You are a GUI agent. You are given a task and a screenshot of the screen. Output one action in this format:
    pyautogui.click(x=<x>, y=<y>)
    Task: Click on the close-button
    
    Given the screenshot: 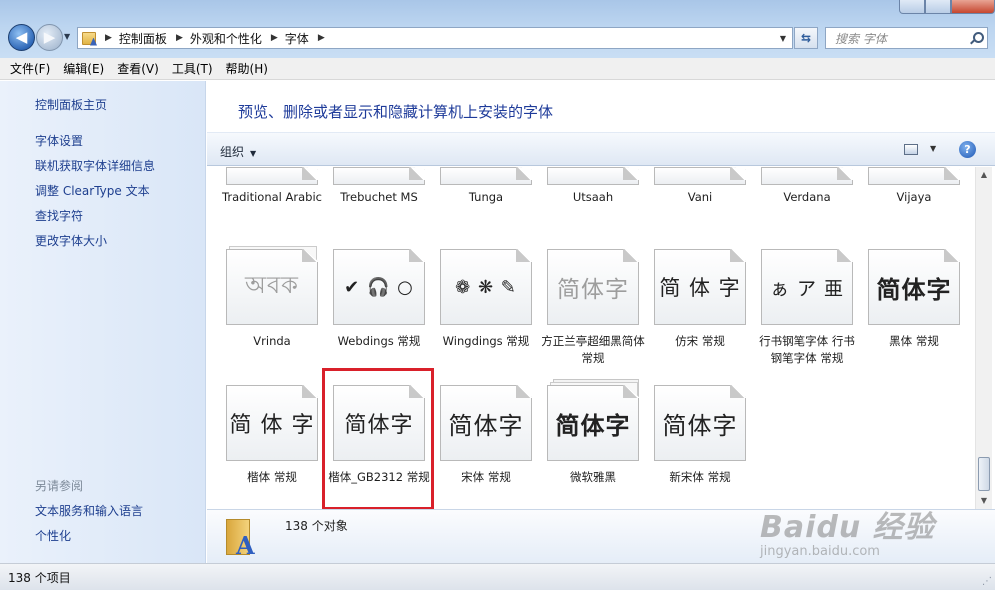 What is the action you would take?
    pyautogui.click(x=973, y=7)
    